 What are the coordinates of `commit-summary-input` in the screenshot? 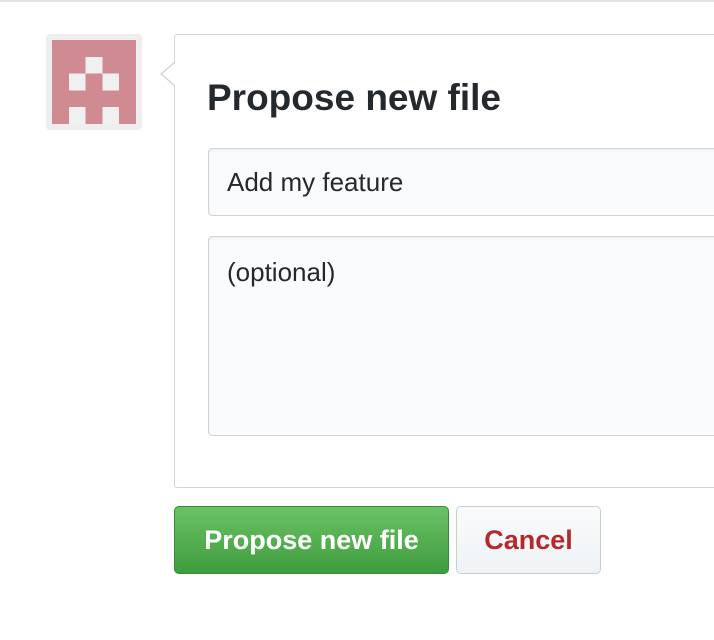 It's located at (461, 182).